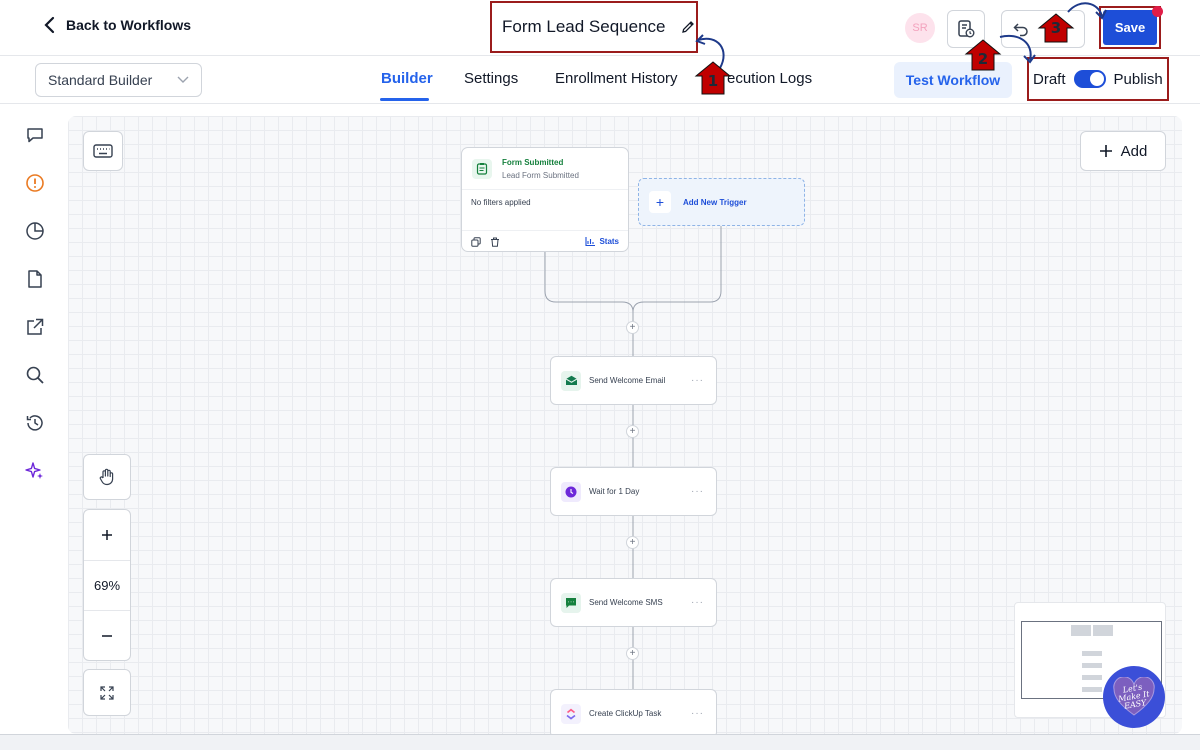 The image size is (1200, 750). I want to click on annotation-number: 3, so click(1056, 28).